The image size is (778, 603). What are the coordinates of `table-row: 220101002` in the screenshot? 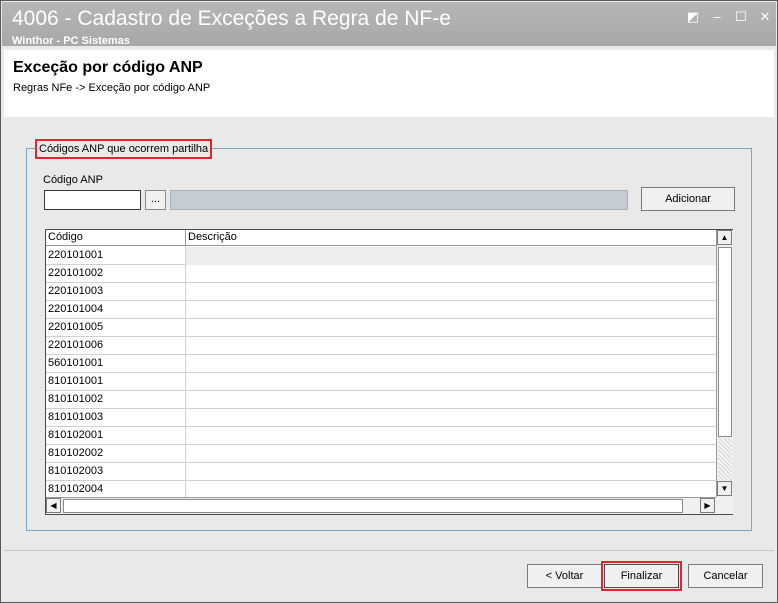 It's located at (381, 274).